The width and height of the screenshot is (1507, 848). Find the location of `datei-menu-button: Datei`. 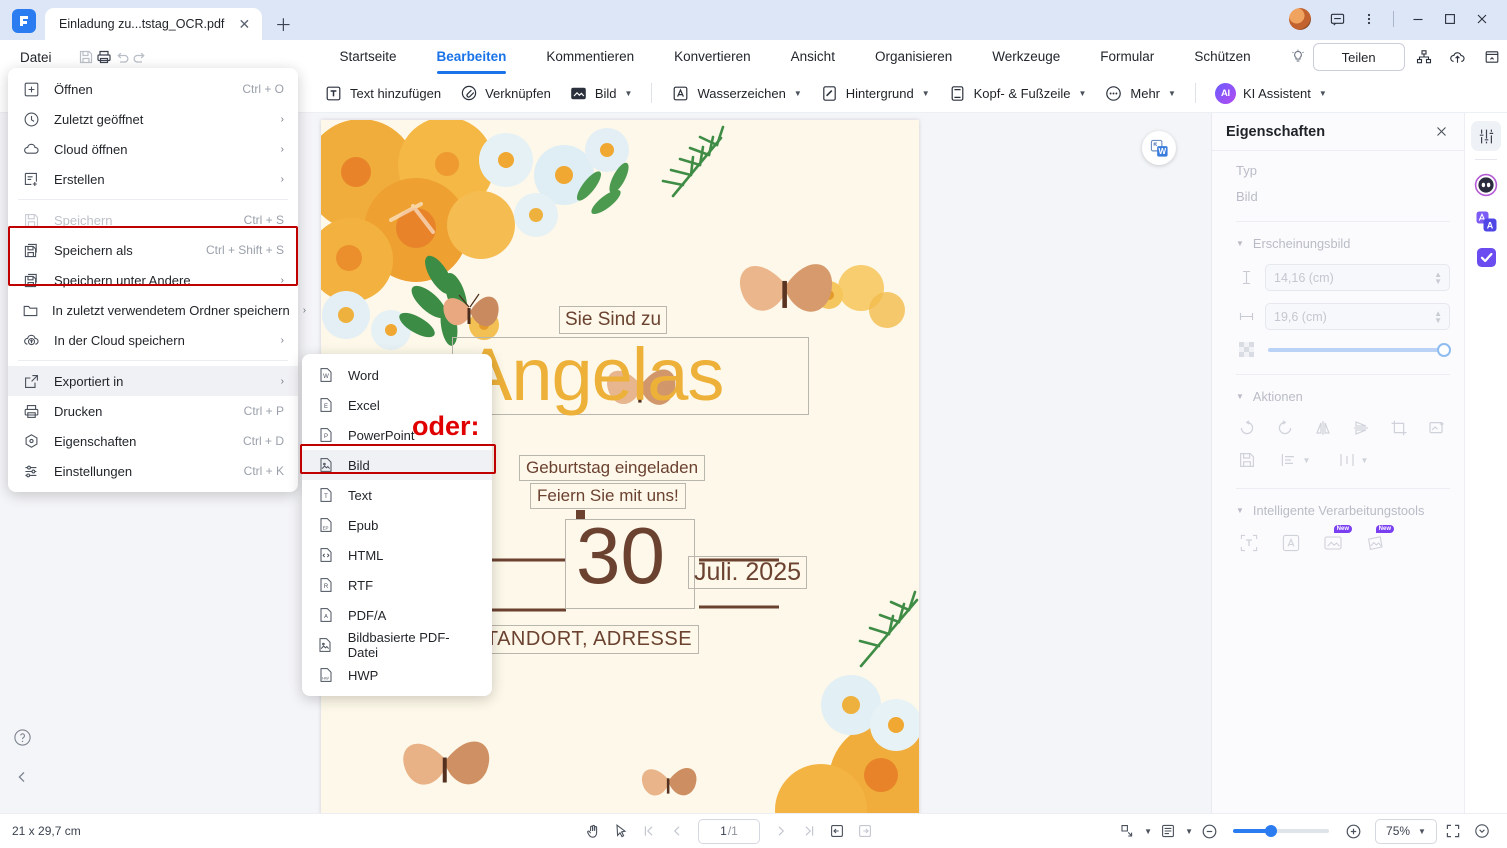

datei-menu-button: Datei is located at coordinates (36, 57).